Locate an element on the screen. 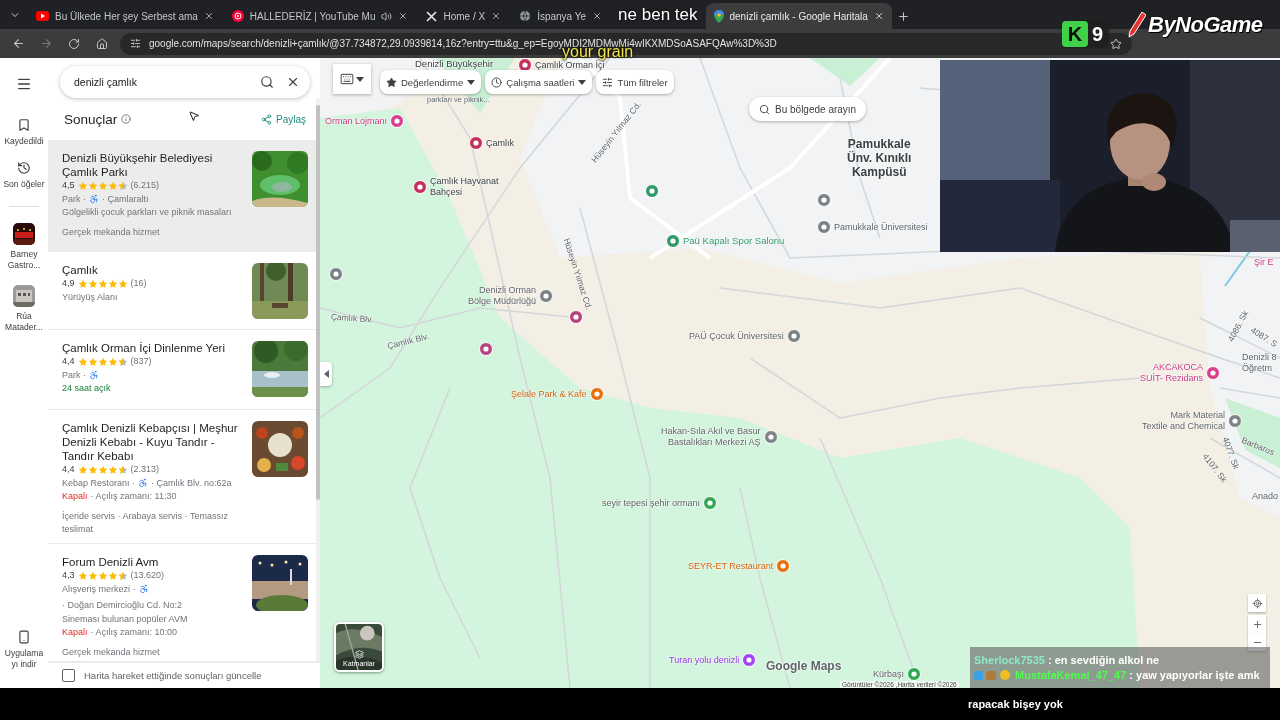  place-address: · Çamlık Blv. no:62a is located at coordinates (191, 483).